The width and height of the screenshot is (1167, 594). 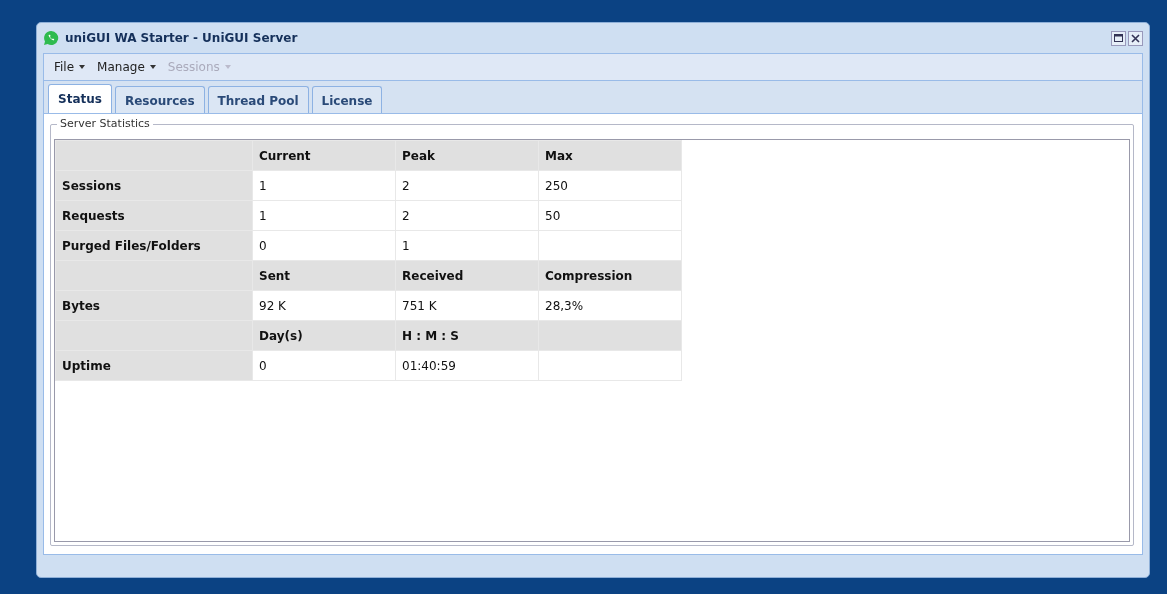 I want to click on row-label: Requests, so click(x=154, y=215).